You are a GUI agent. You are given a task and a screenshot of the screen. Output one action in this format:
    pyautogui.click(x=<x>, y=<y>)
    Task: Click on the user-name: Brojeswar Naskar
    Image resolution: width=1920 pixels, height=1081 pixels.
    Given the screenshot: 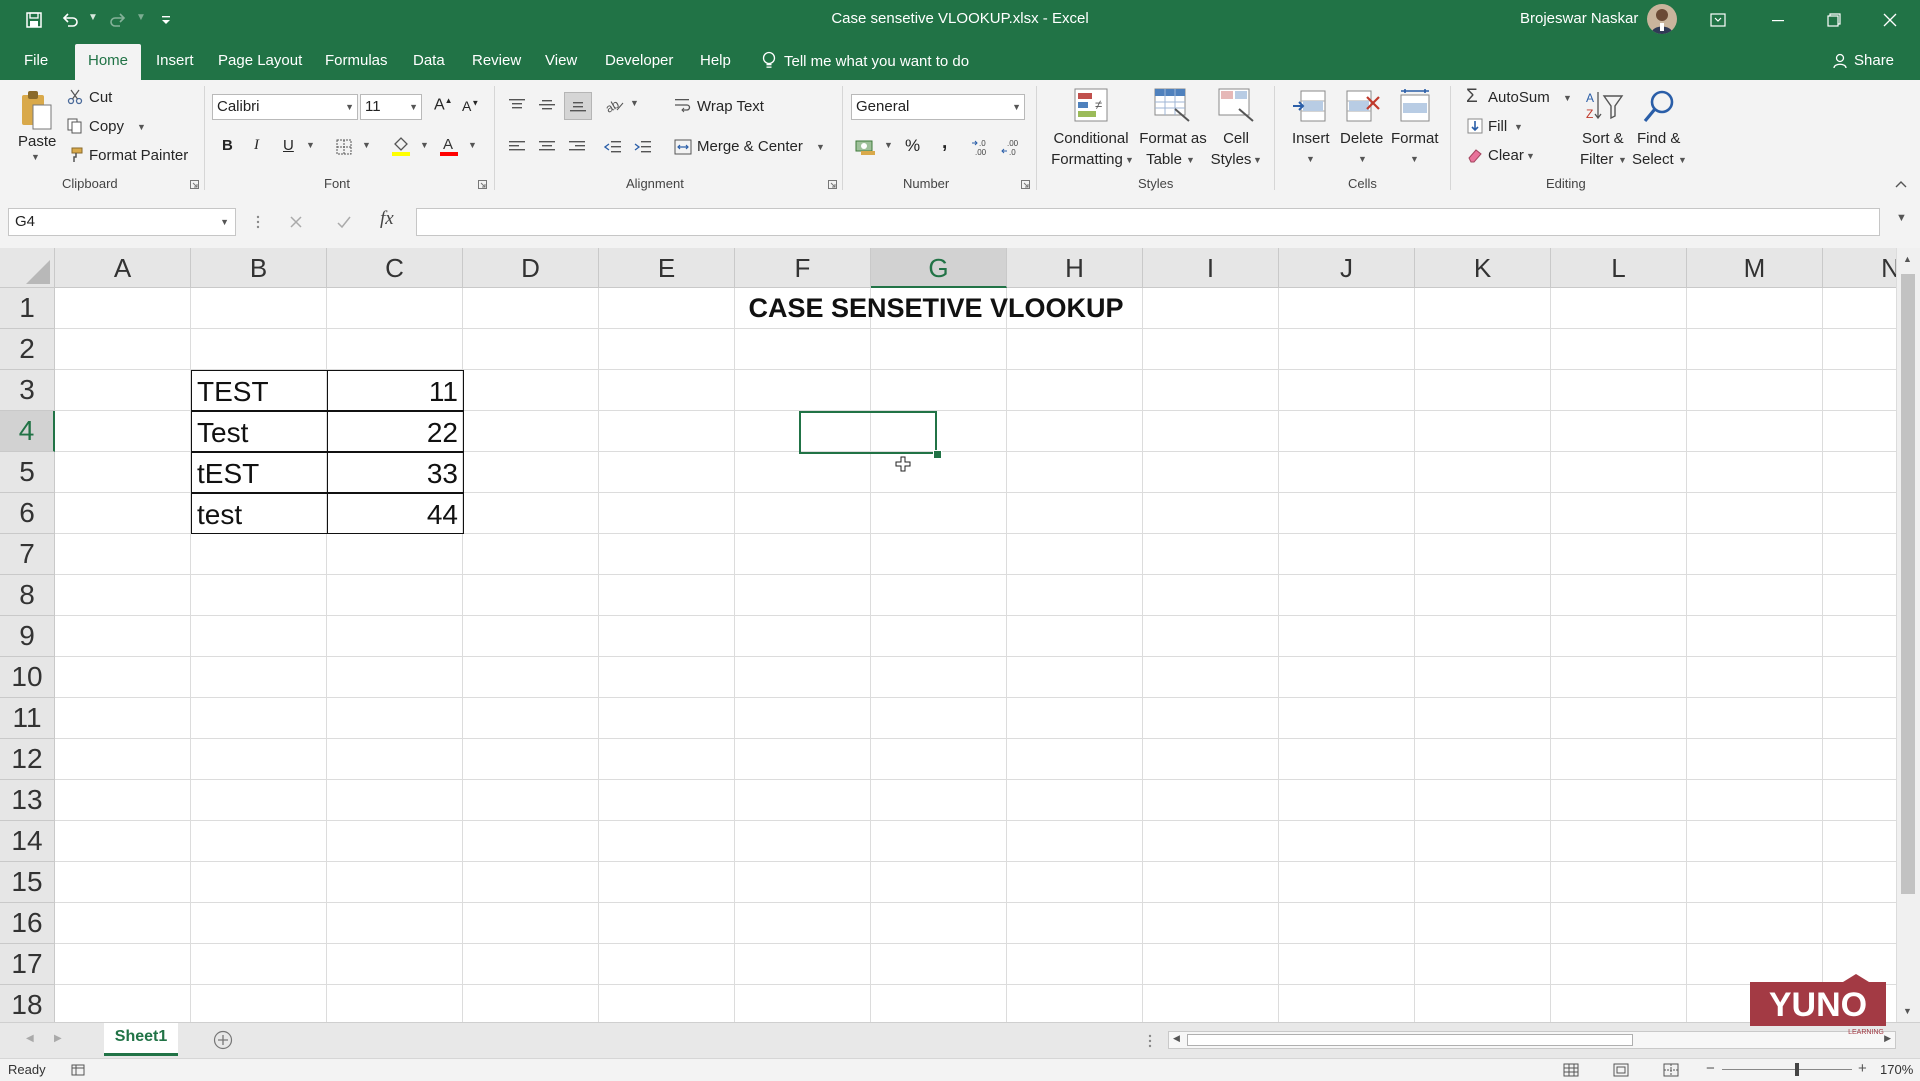 What is the action you would take?
    pyautogui.click(x=1579, y=18)
    